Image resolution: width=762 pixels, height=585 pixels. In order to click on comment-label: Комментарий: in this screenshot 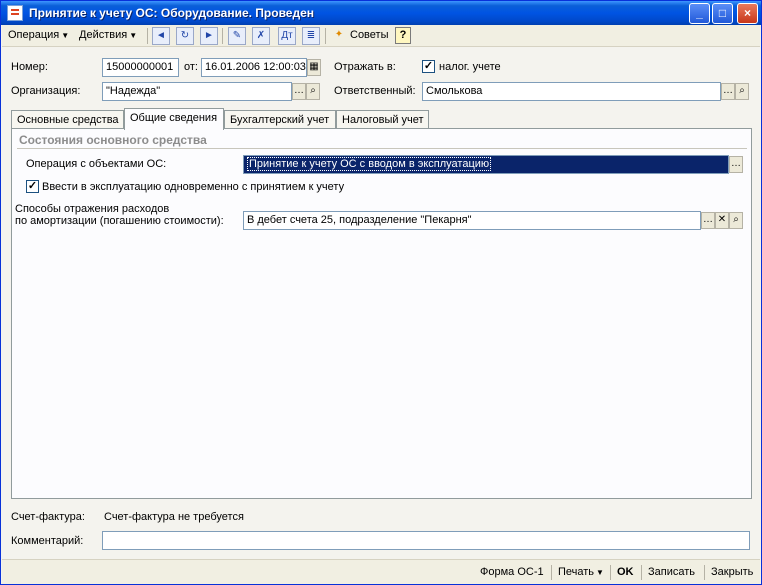, I will do `click(47, 541)`.